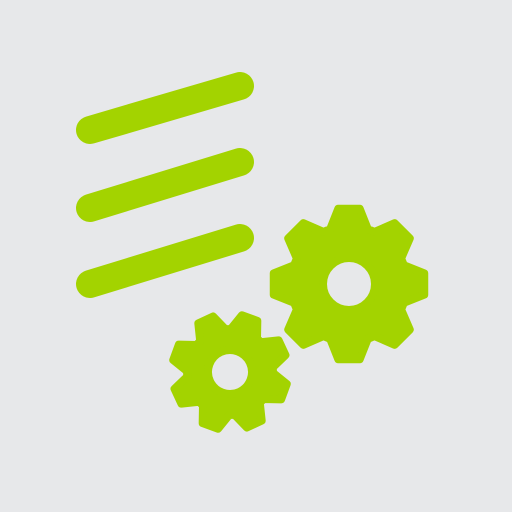  I want to click on large-gear-icon, so click(349, 284).